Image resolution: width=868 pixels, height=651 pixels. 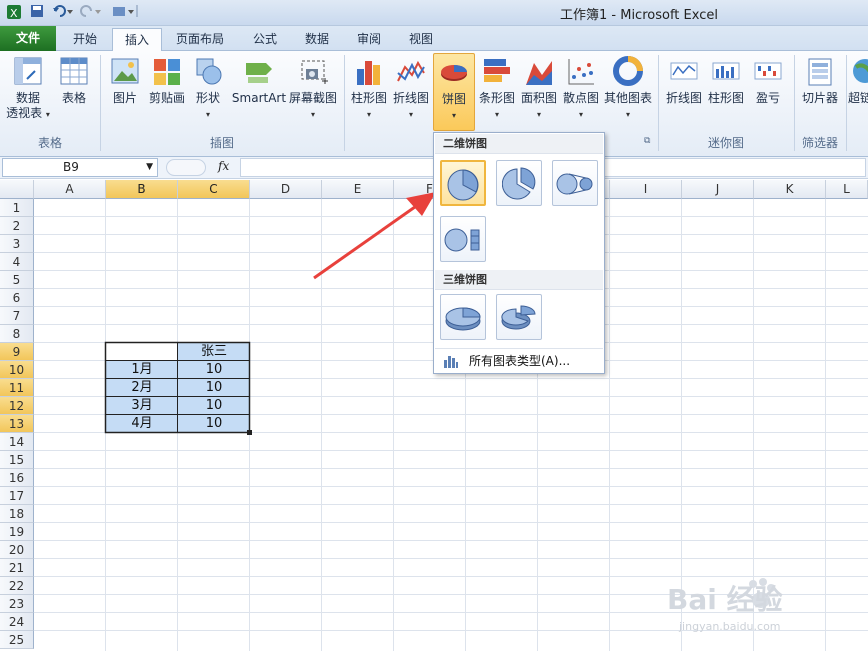 I want to click on pie-option-bar-of-pie, so click(x=463, y=239).